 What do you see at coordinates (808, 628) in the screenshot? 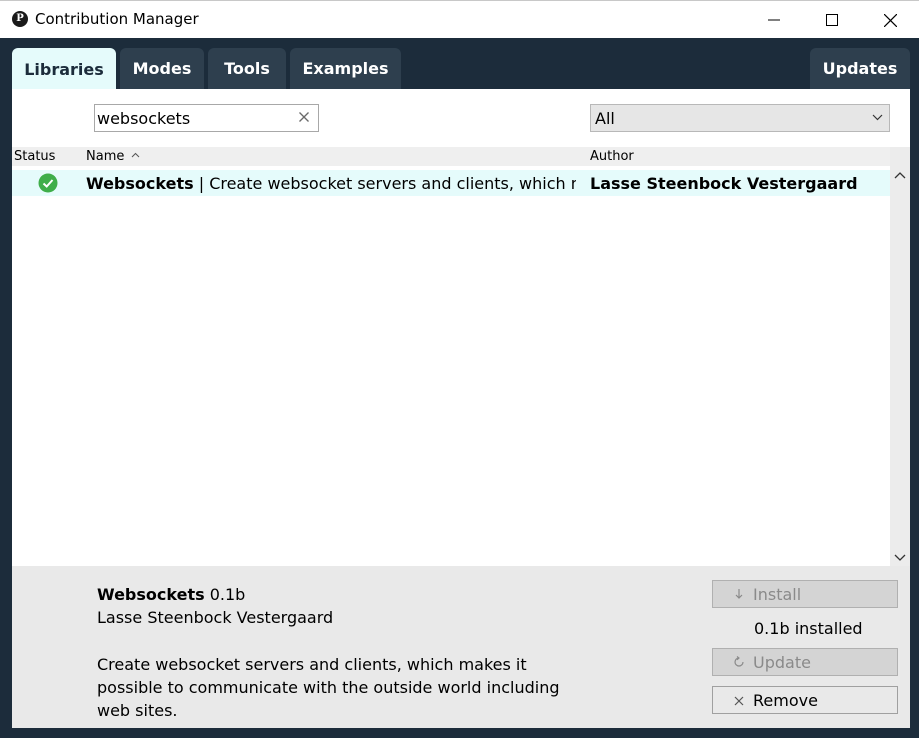
I see `installed-version-text: 0.1b installed` at bounding box center [808, 628].